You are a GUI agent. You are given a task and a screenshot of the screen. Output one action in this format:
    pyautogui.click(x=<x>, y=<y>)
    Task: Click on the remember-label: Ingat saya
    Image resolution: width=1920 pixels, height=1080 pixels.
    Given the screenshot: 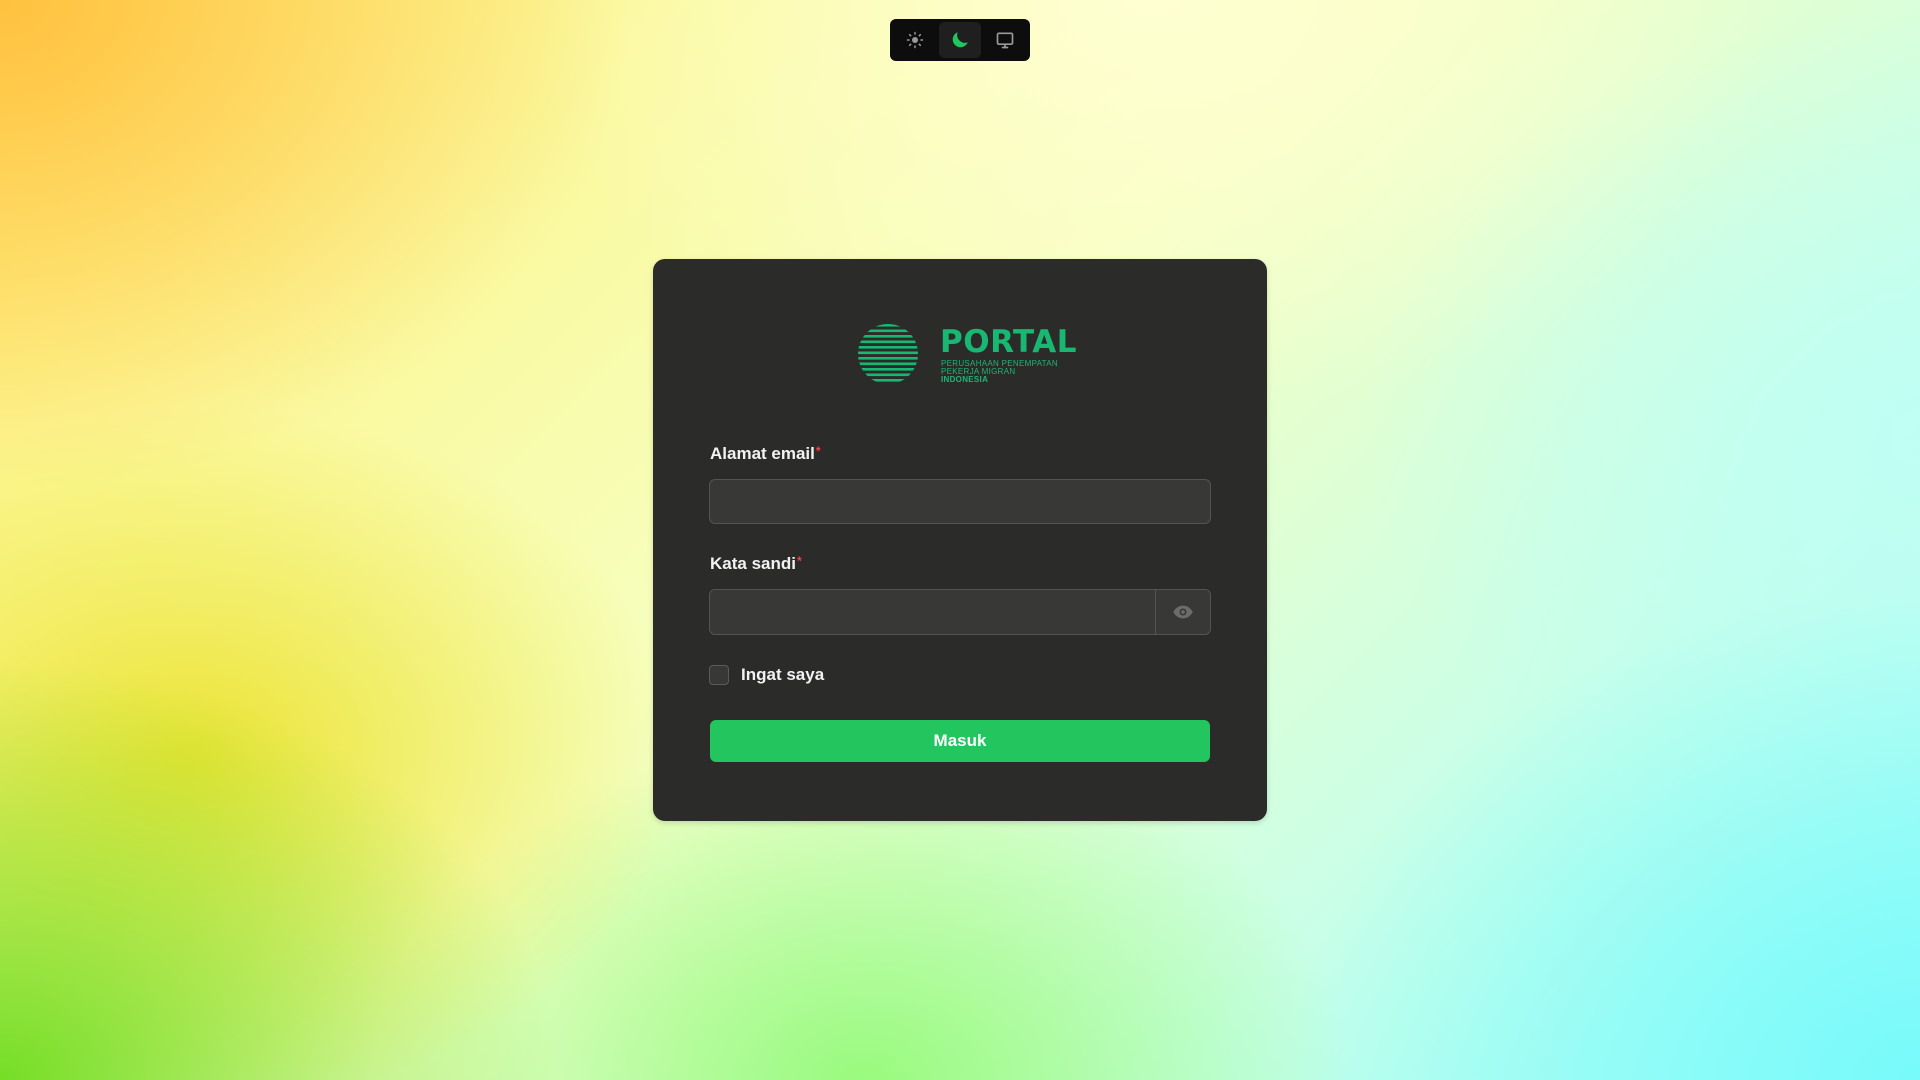 What is the action you would take?
    pyautogui.click(x=783, y=674)
    